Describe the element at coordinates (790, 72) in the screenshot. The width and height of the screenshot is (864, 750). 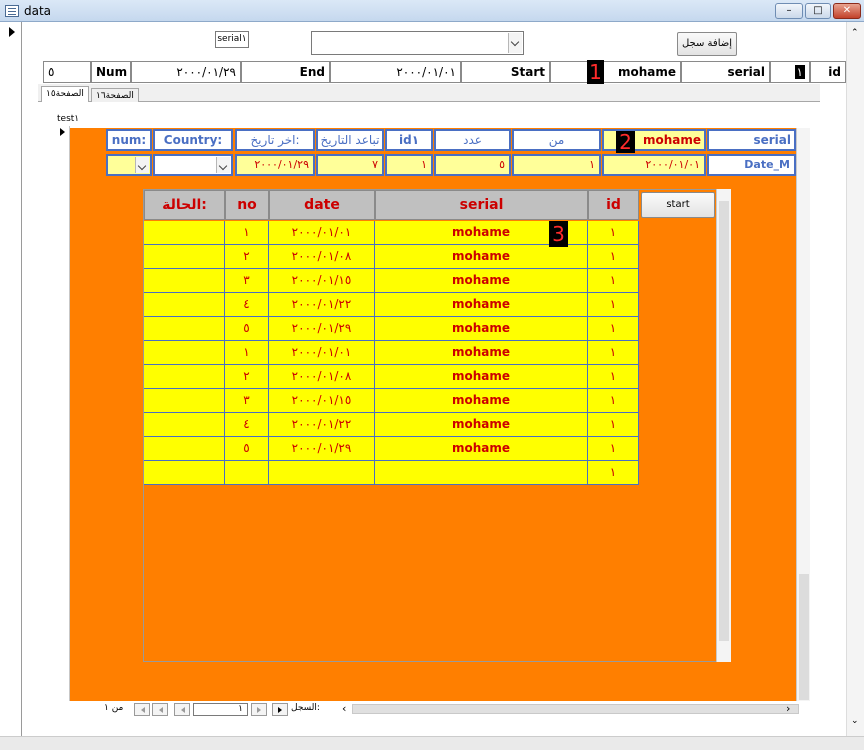
I see `id-value: ١` at that location.